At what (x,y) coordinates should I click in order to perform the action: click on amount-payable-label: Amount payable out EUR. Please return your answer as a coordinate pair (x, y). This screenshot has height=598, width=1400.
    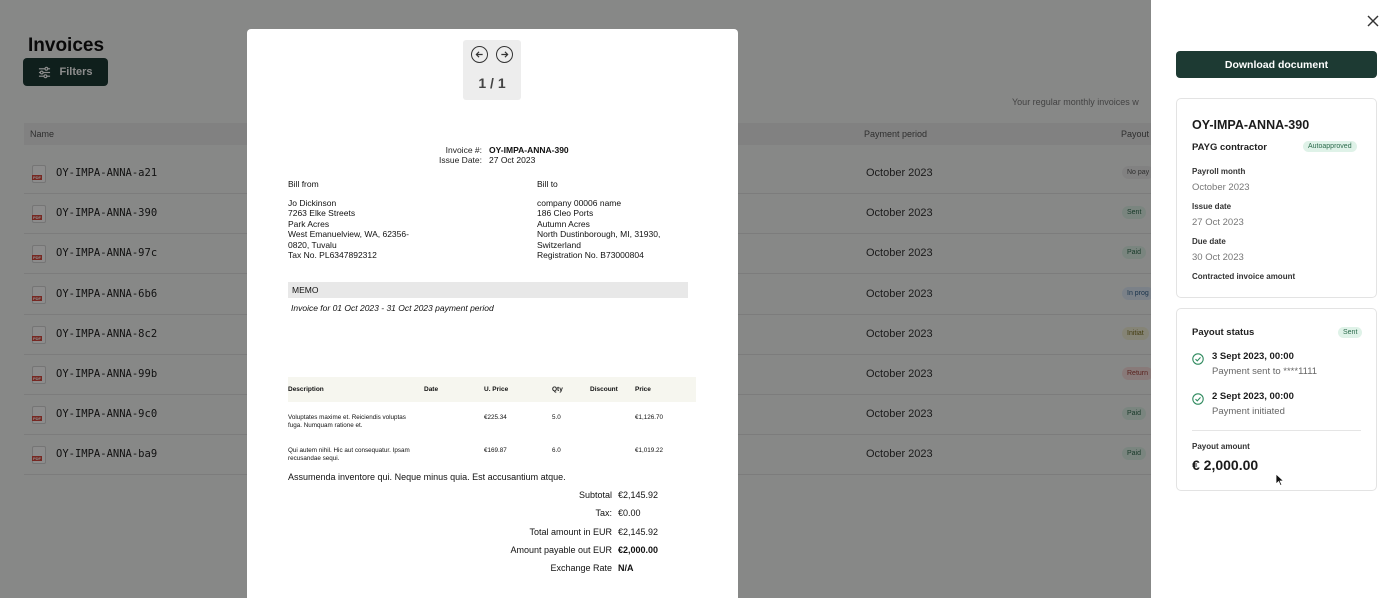
    Looking at the image, I should click on (561, 550).